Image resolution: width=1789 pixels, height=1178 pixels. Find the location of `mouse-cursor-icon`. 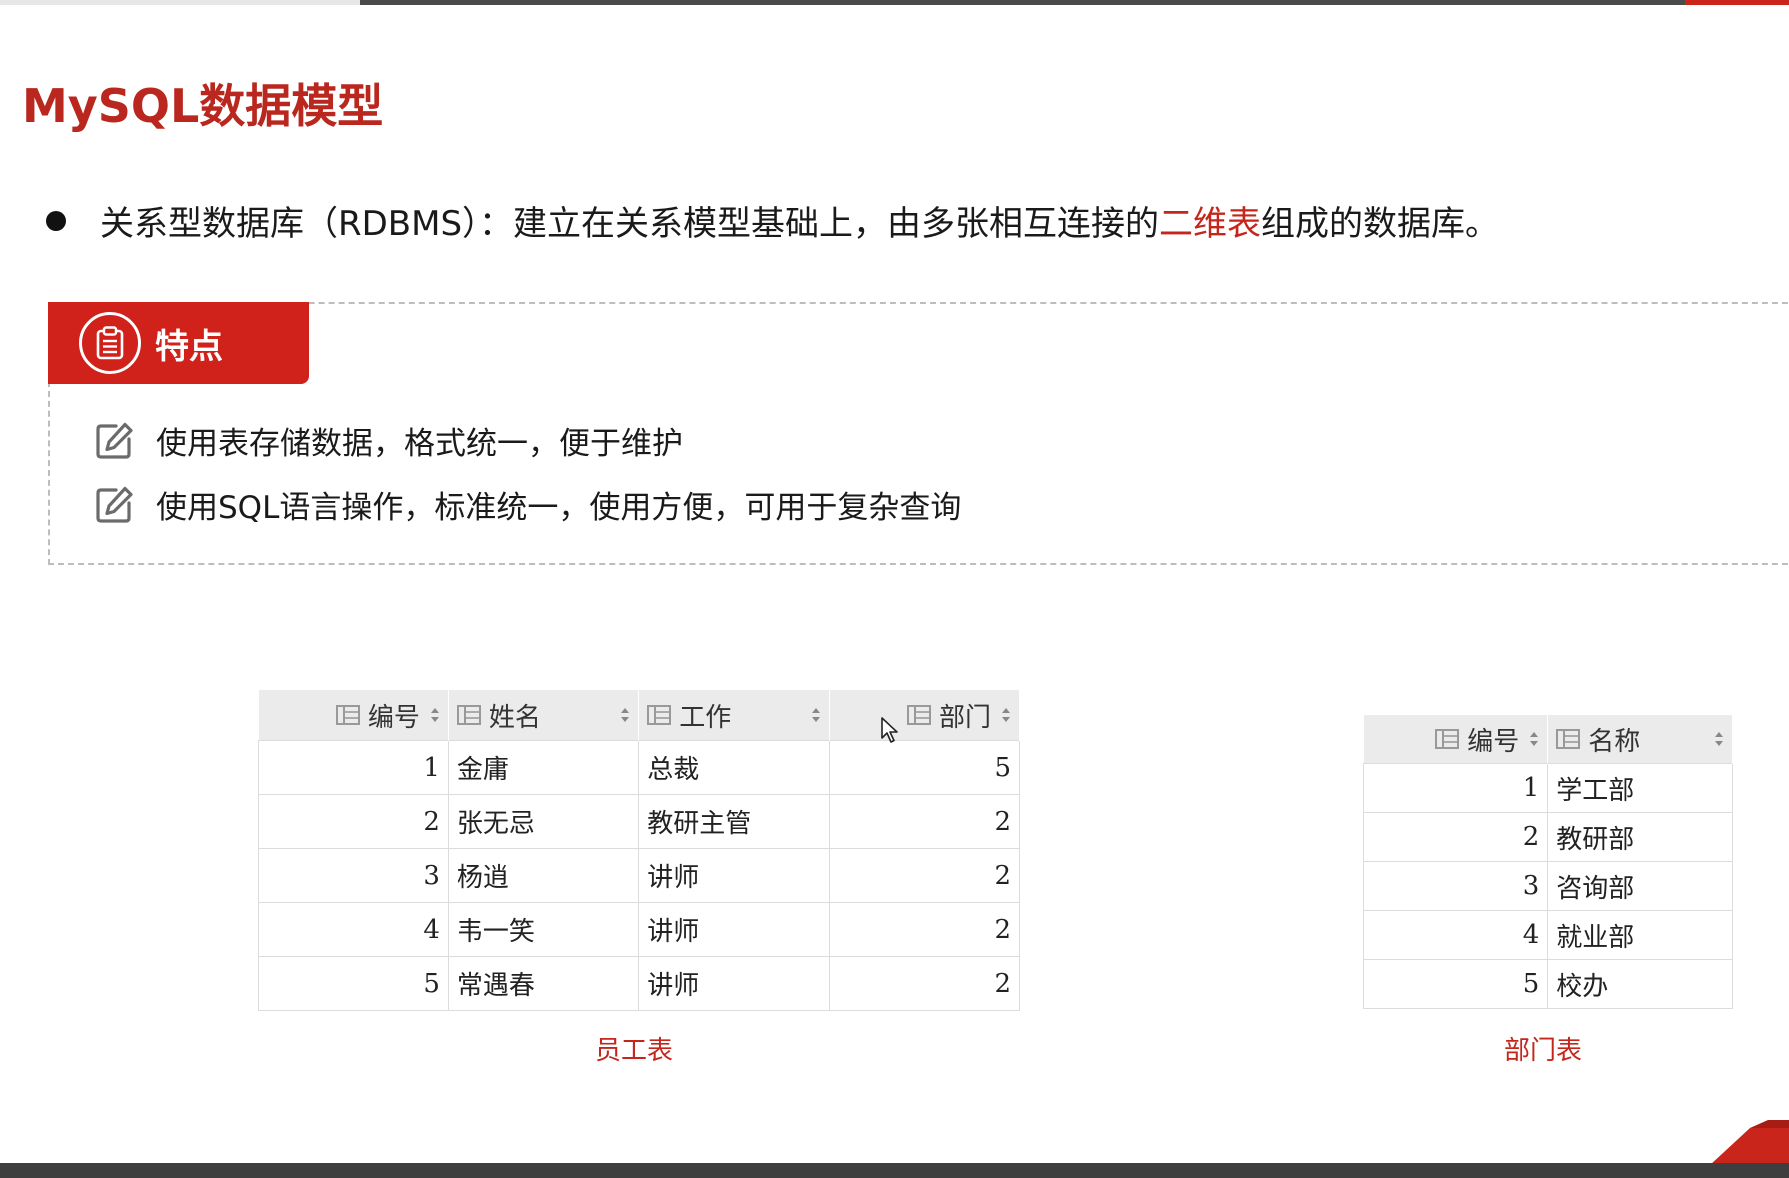

mouse-cursor-icon is located at coordinates (889, 730).